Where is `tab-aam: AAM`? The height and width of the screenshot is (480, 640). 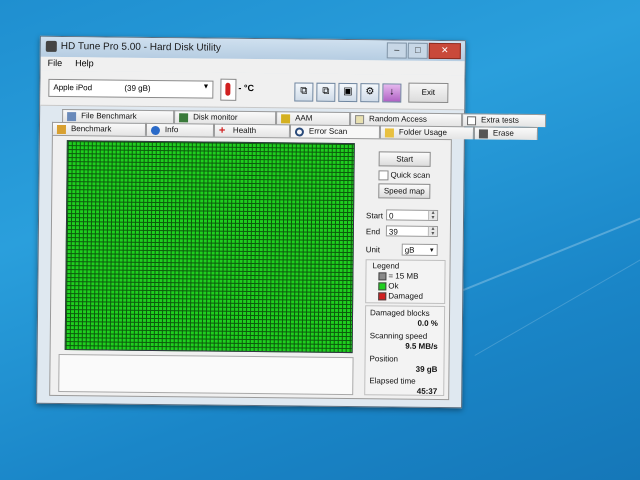 tab-aam: AAM is located at coordinates (313, 118).